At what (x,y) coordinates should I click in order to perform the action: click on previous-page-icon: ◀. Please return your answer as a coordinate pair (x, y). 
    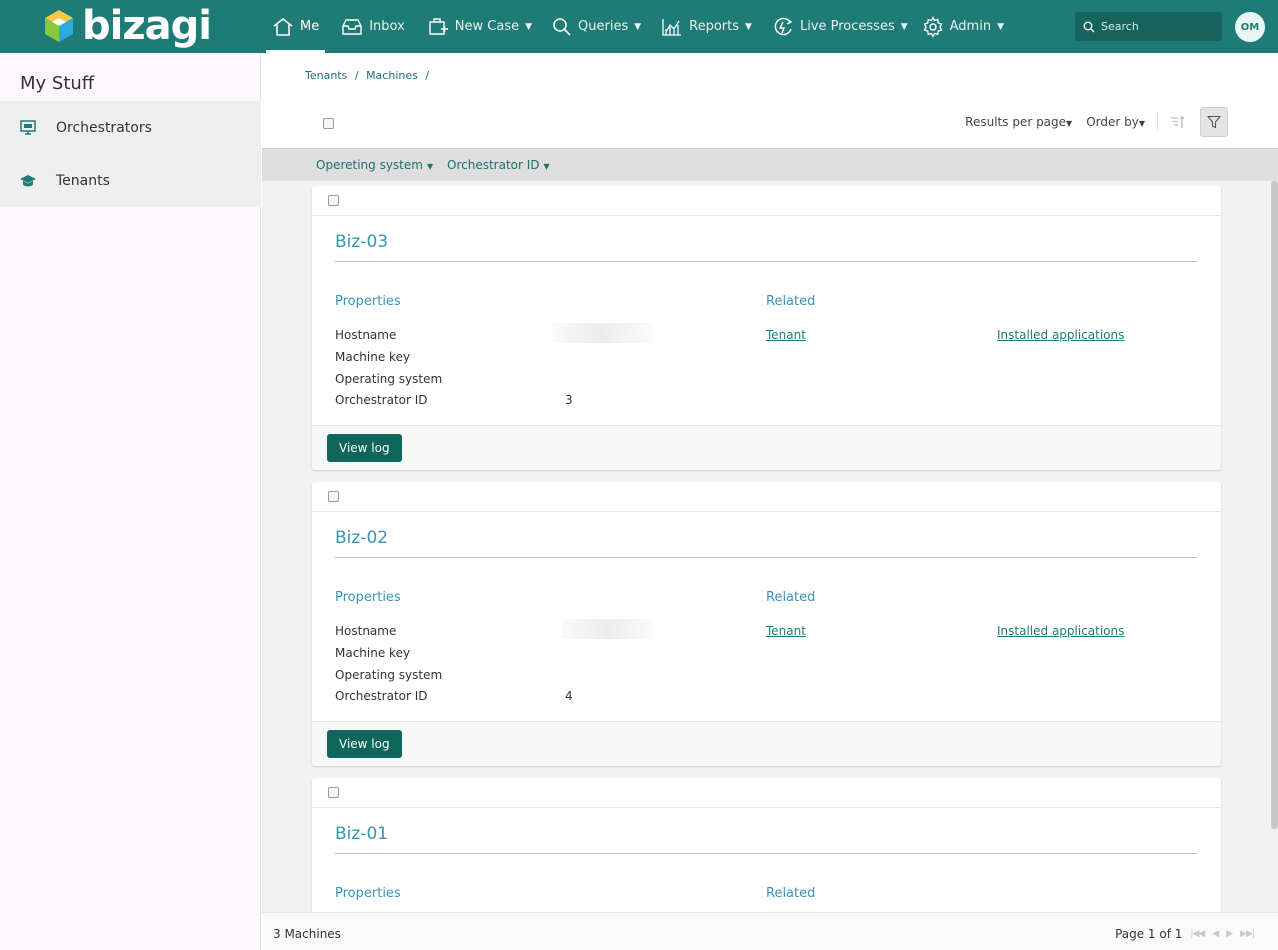
    Looking at the image, I should click on (1215, 934).